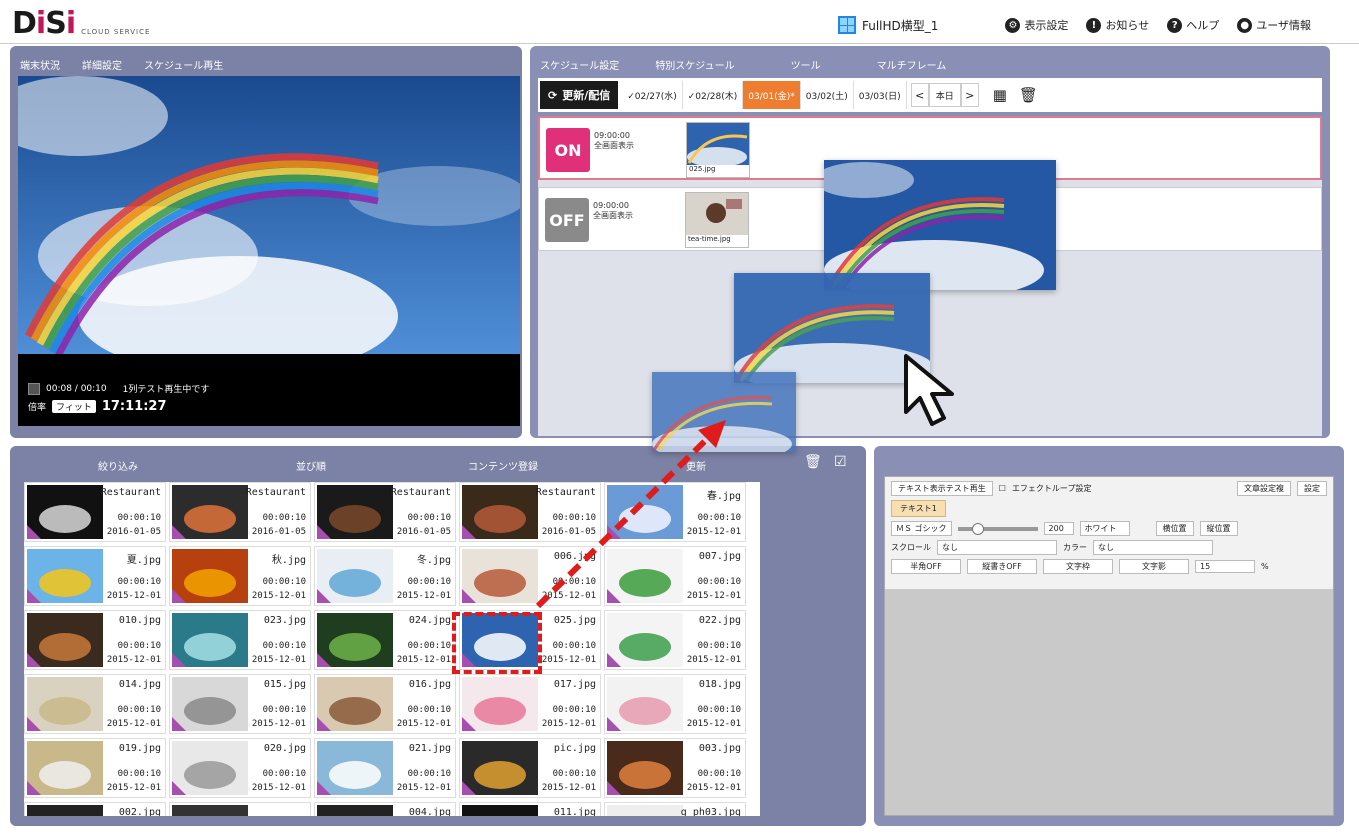 This screenshot has height=836, width=1359. I want to click on content-date: 2016-01-05, so click(278, 532).